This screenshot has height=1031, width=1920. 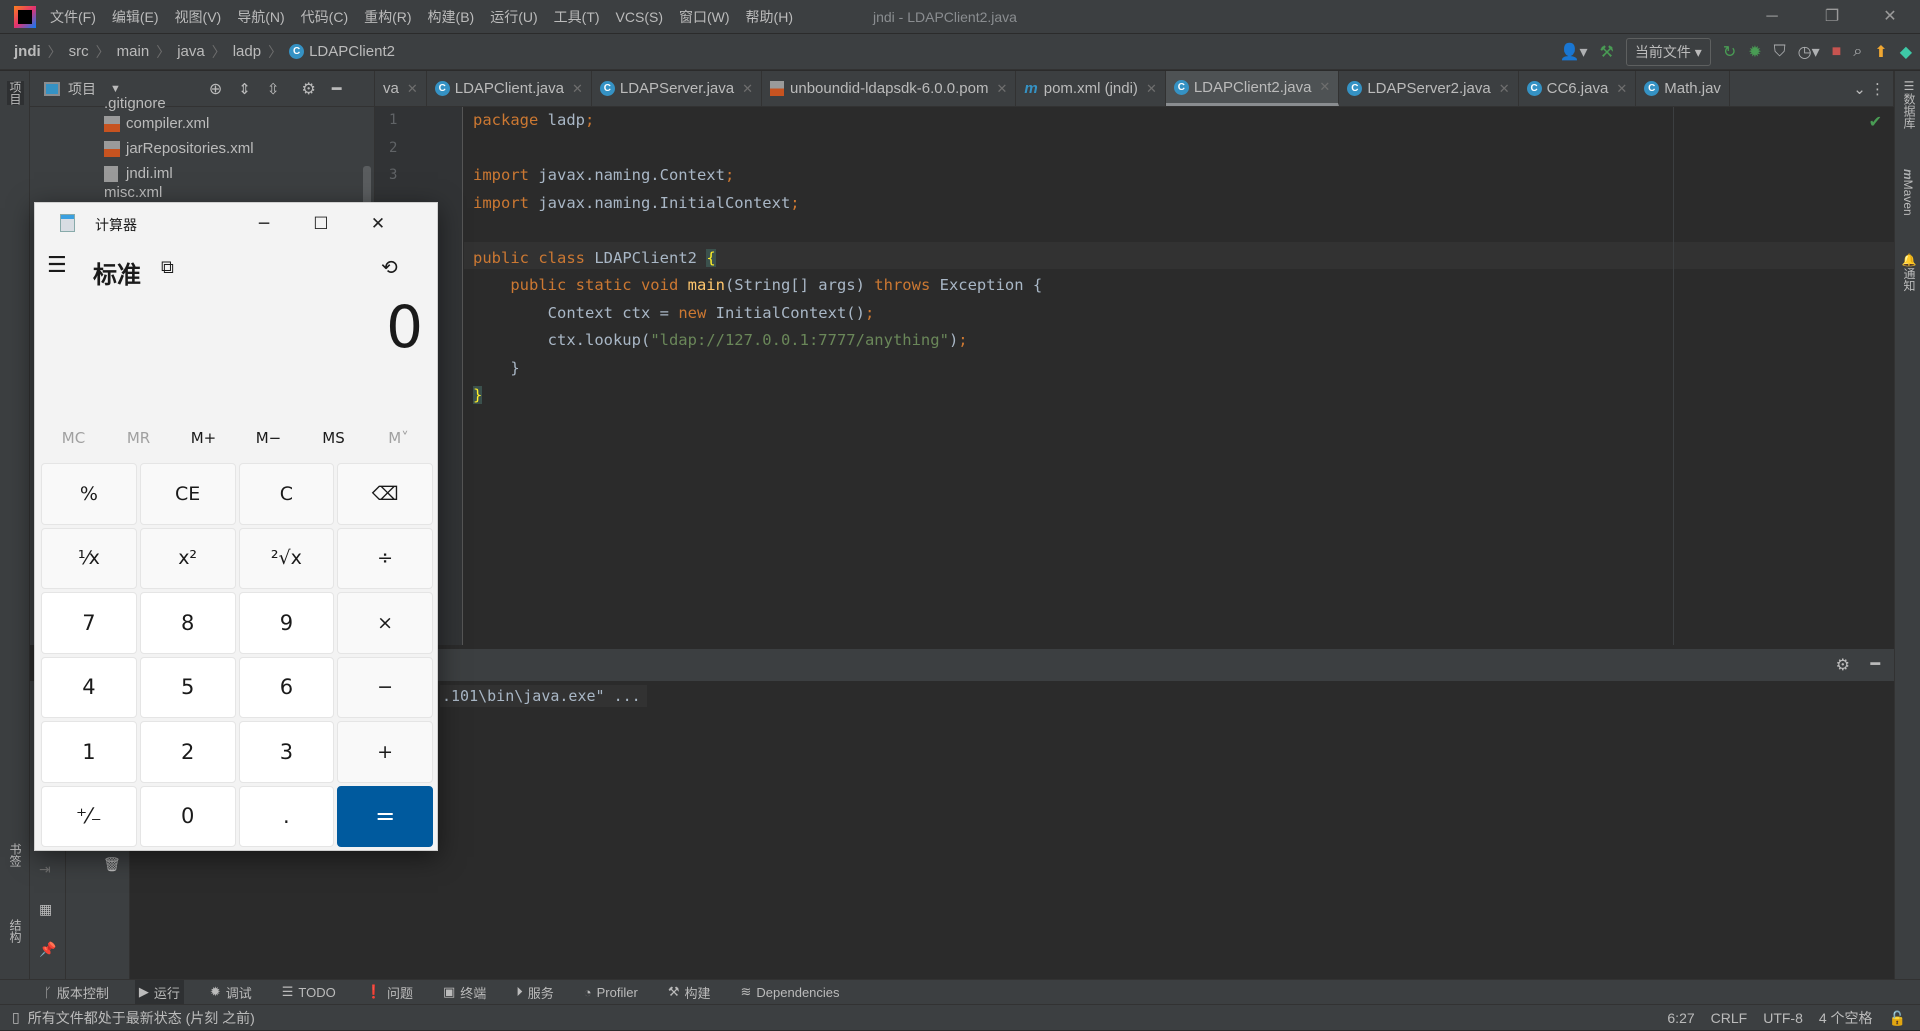 What do you see at coordinates (191, 51) in the screenshot?
I see `breadcrumb-java: java` at bounding box center [191, 51].